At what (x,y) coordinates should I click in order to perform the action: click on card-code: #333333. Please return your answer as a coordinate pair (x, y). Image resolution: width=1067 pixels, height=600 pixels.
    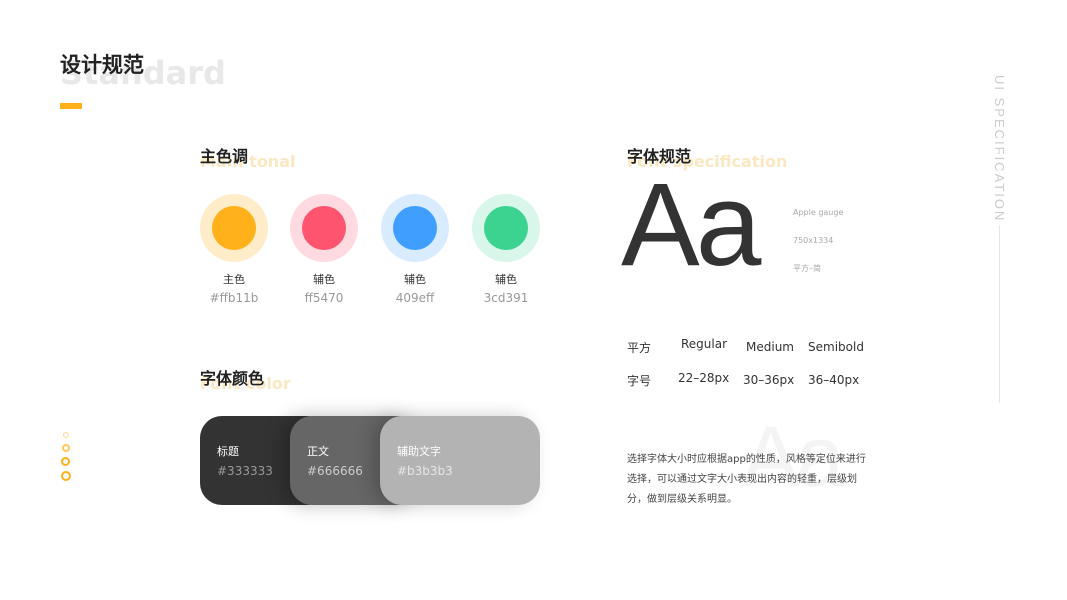
    Looking at the image, I should click on (245, 471).